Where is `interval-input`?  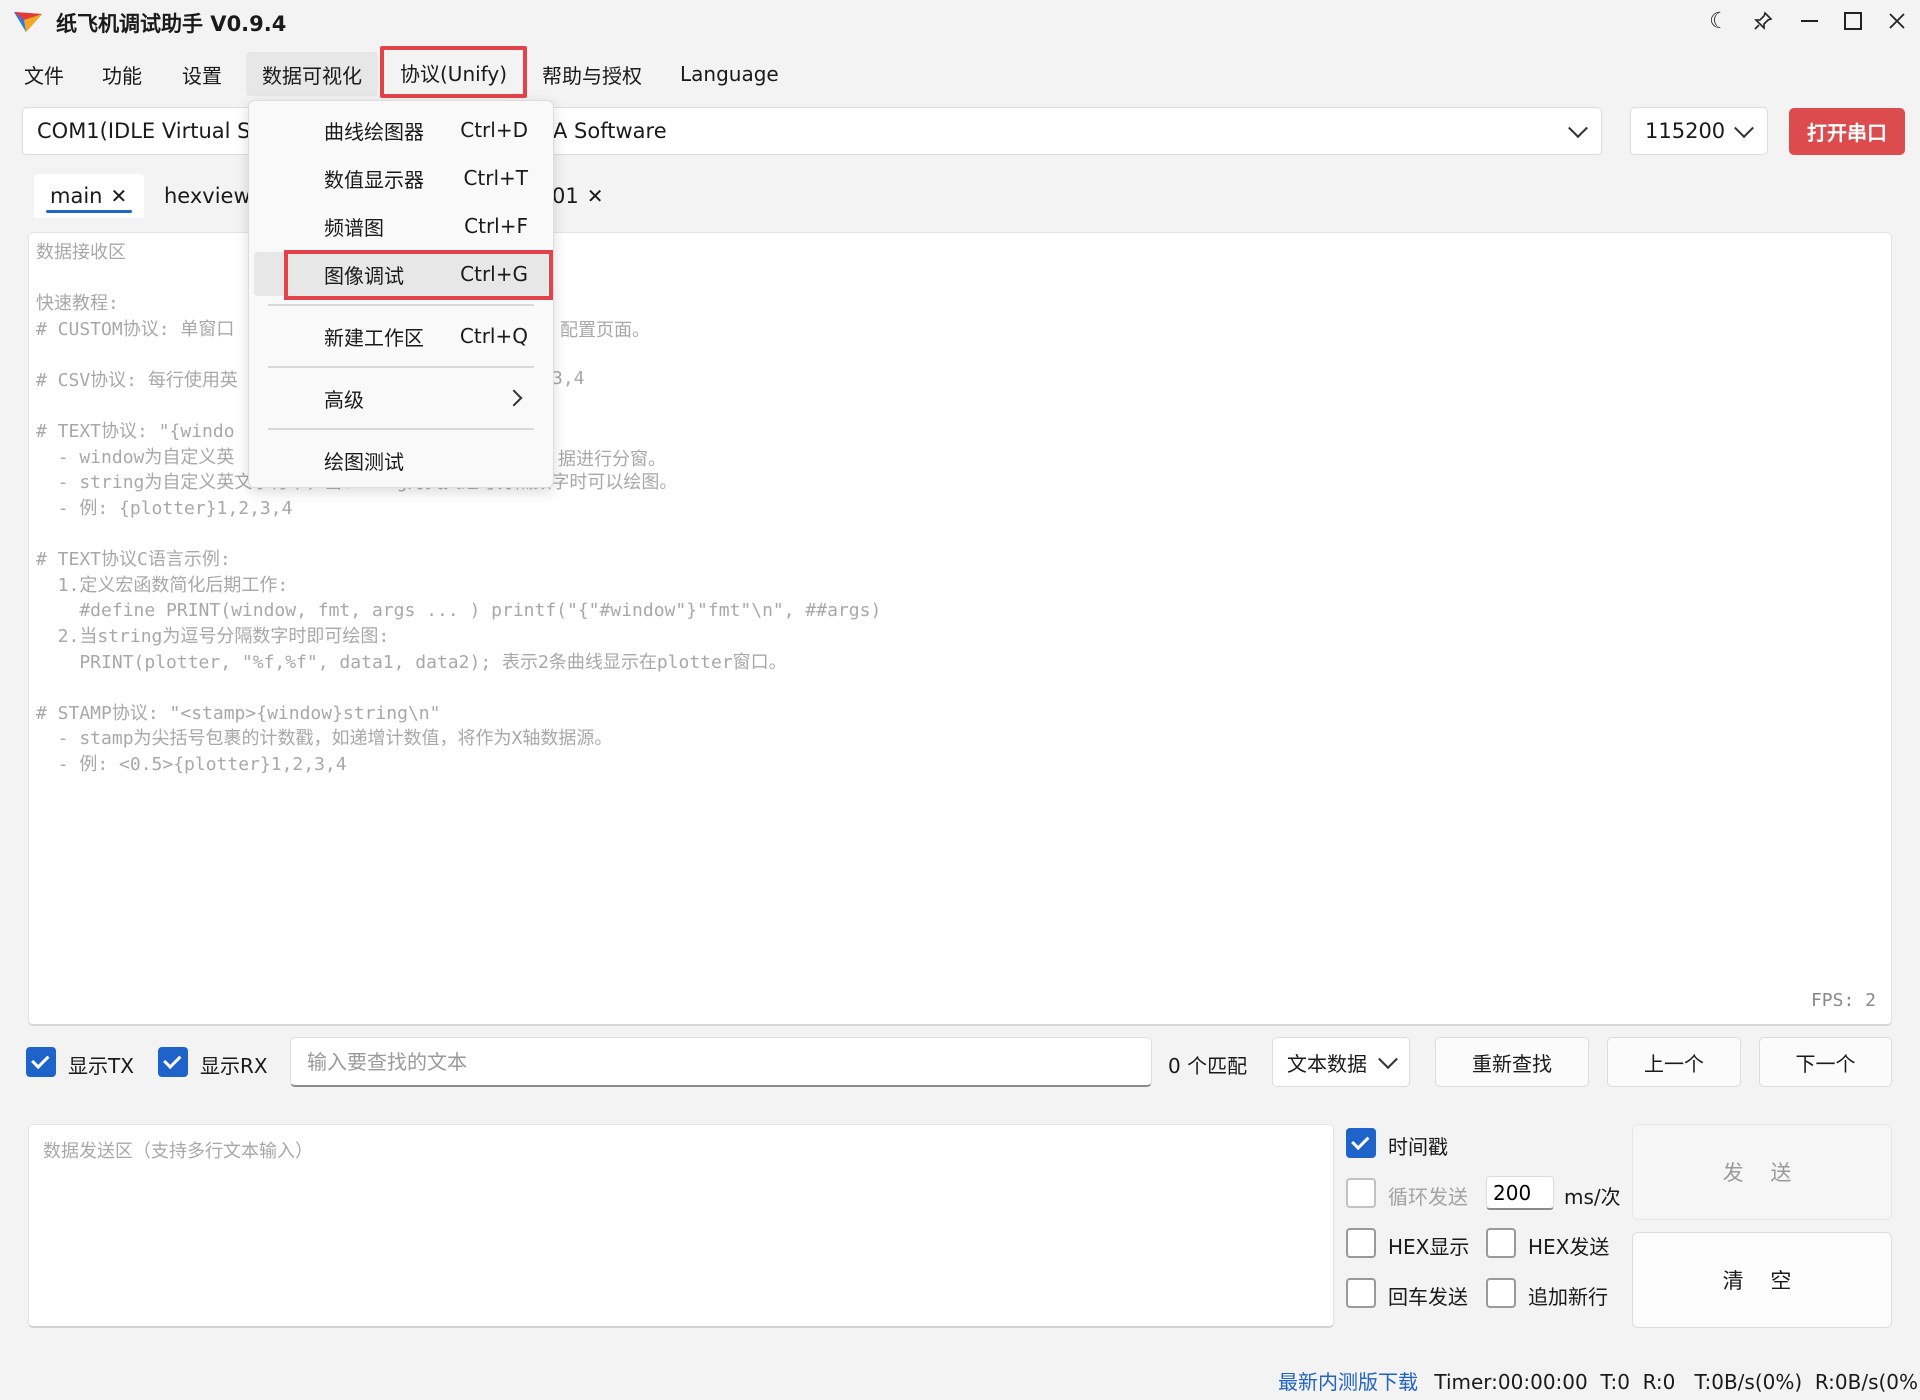 interval-input is located at coordinates (1520, 1193).